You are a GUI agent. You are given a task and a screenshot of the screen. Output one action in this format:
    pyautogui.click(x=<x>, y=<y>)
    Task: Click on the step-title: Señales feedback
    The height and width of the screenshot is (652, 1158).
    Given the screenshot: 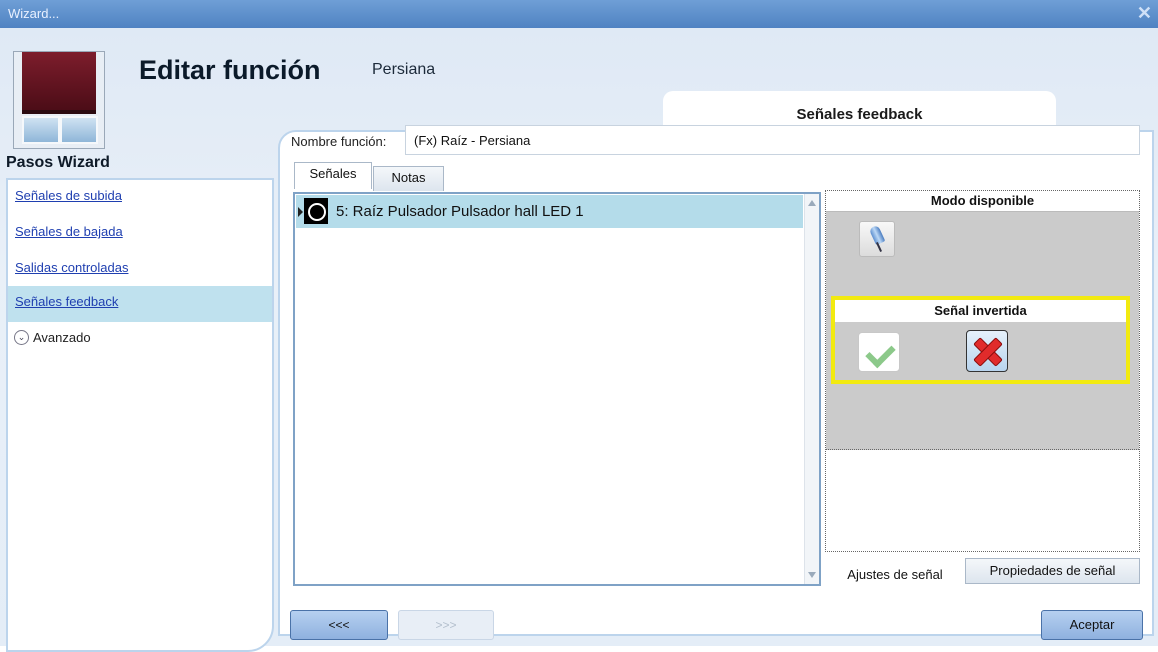 What is the action you would take?
    pyautogui.click(x=859, y=114)
    